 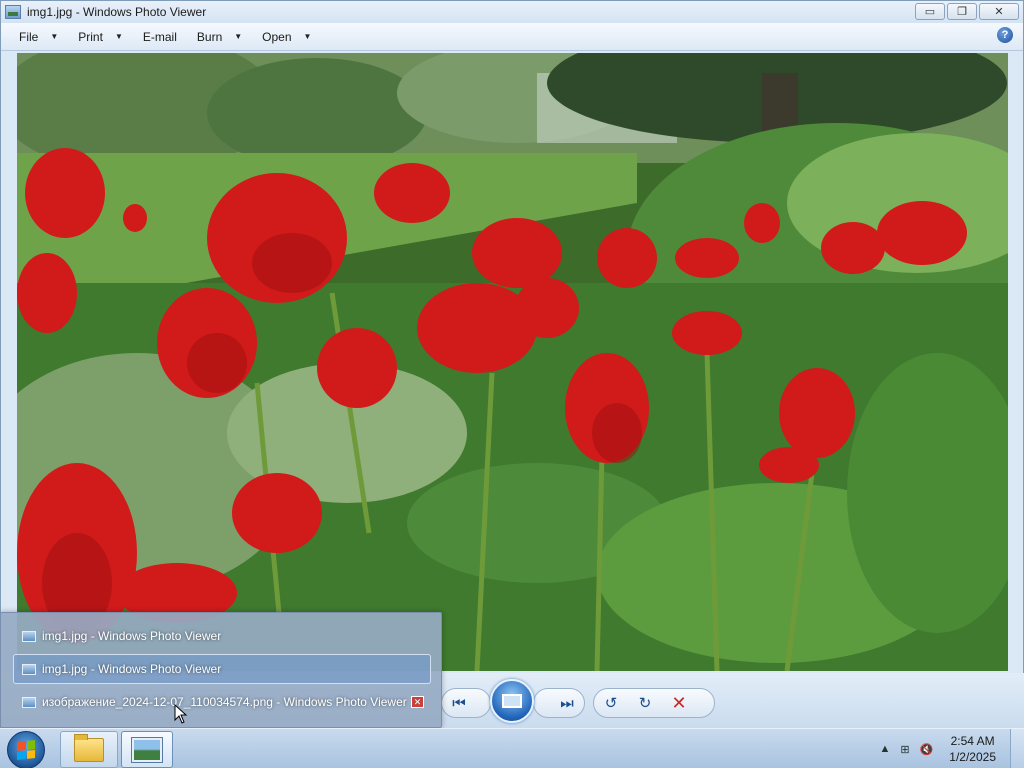 I want to click on photo-viewer-app-icon, so click(x=13, y=12).